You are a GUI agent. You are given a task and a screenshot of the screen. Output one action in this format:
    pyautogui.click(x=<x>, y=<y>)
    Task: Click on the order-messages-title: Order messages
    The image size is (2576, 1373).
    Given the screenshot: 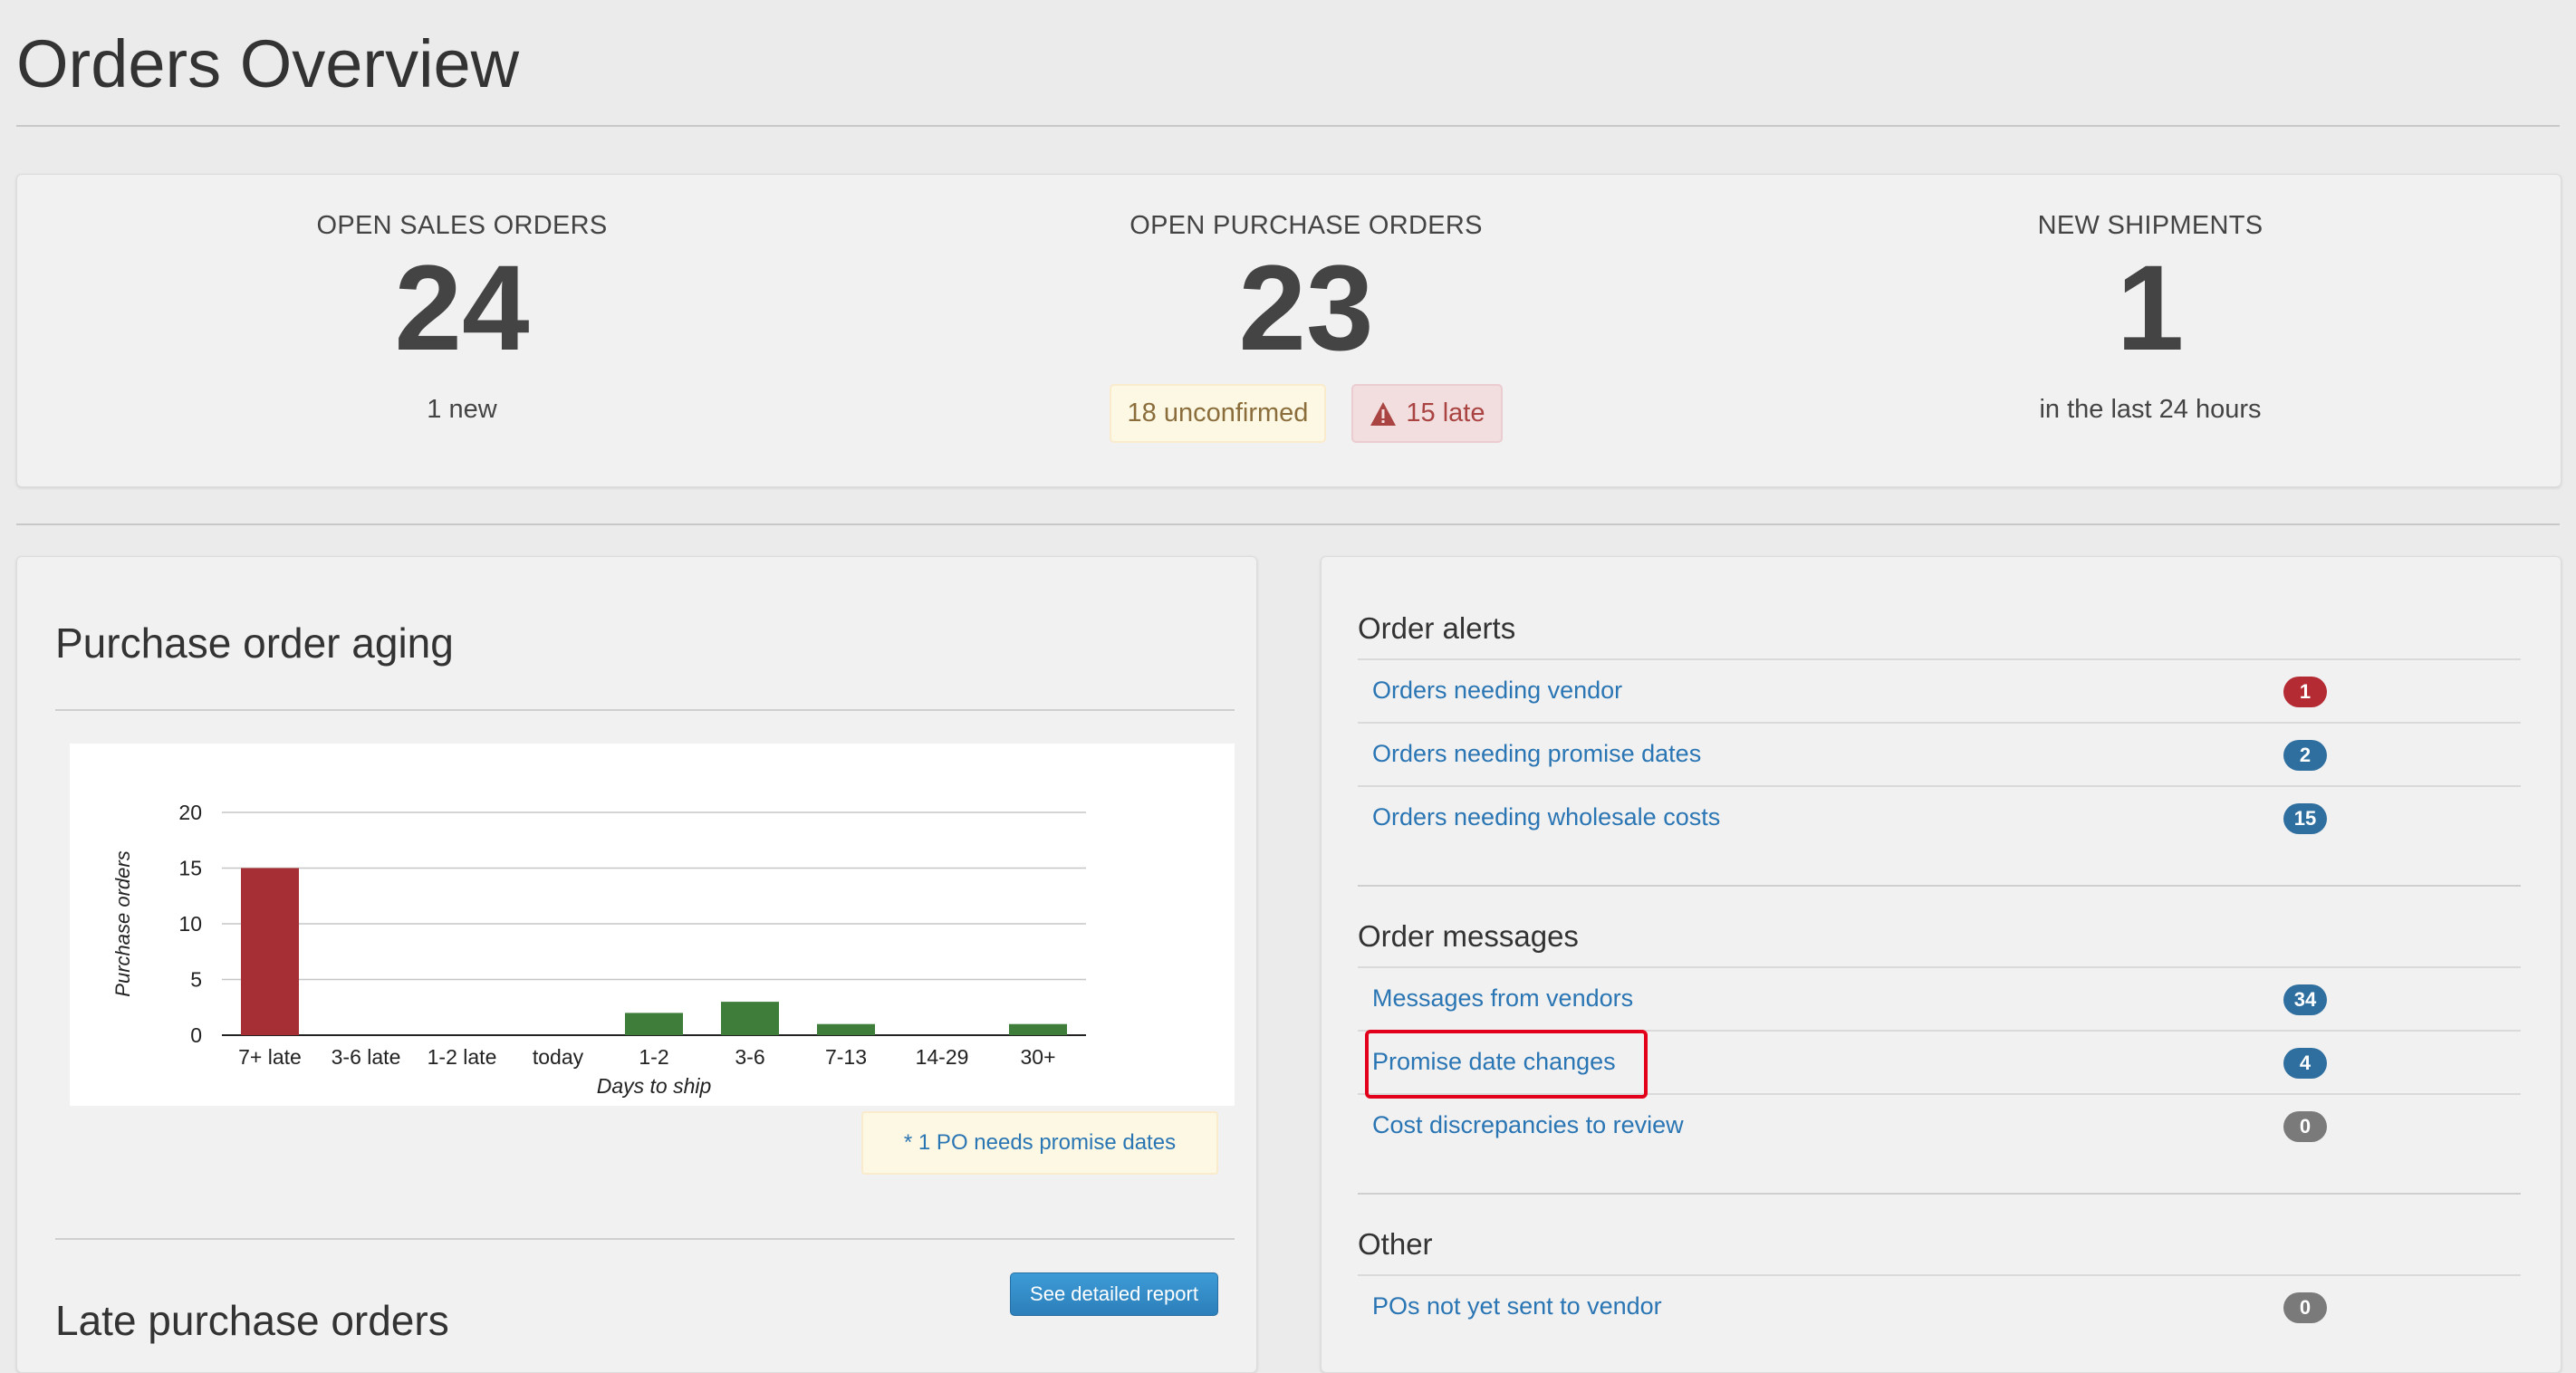 What is the action you would take?
    pyautogui.click(x=1468, y=936)
    